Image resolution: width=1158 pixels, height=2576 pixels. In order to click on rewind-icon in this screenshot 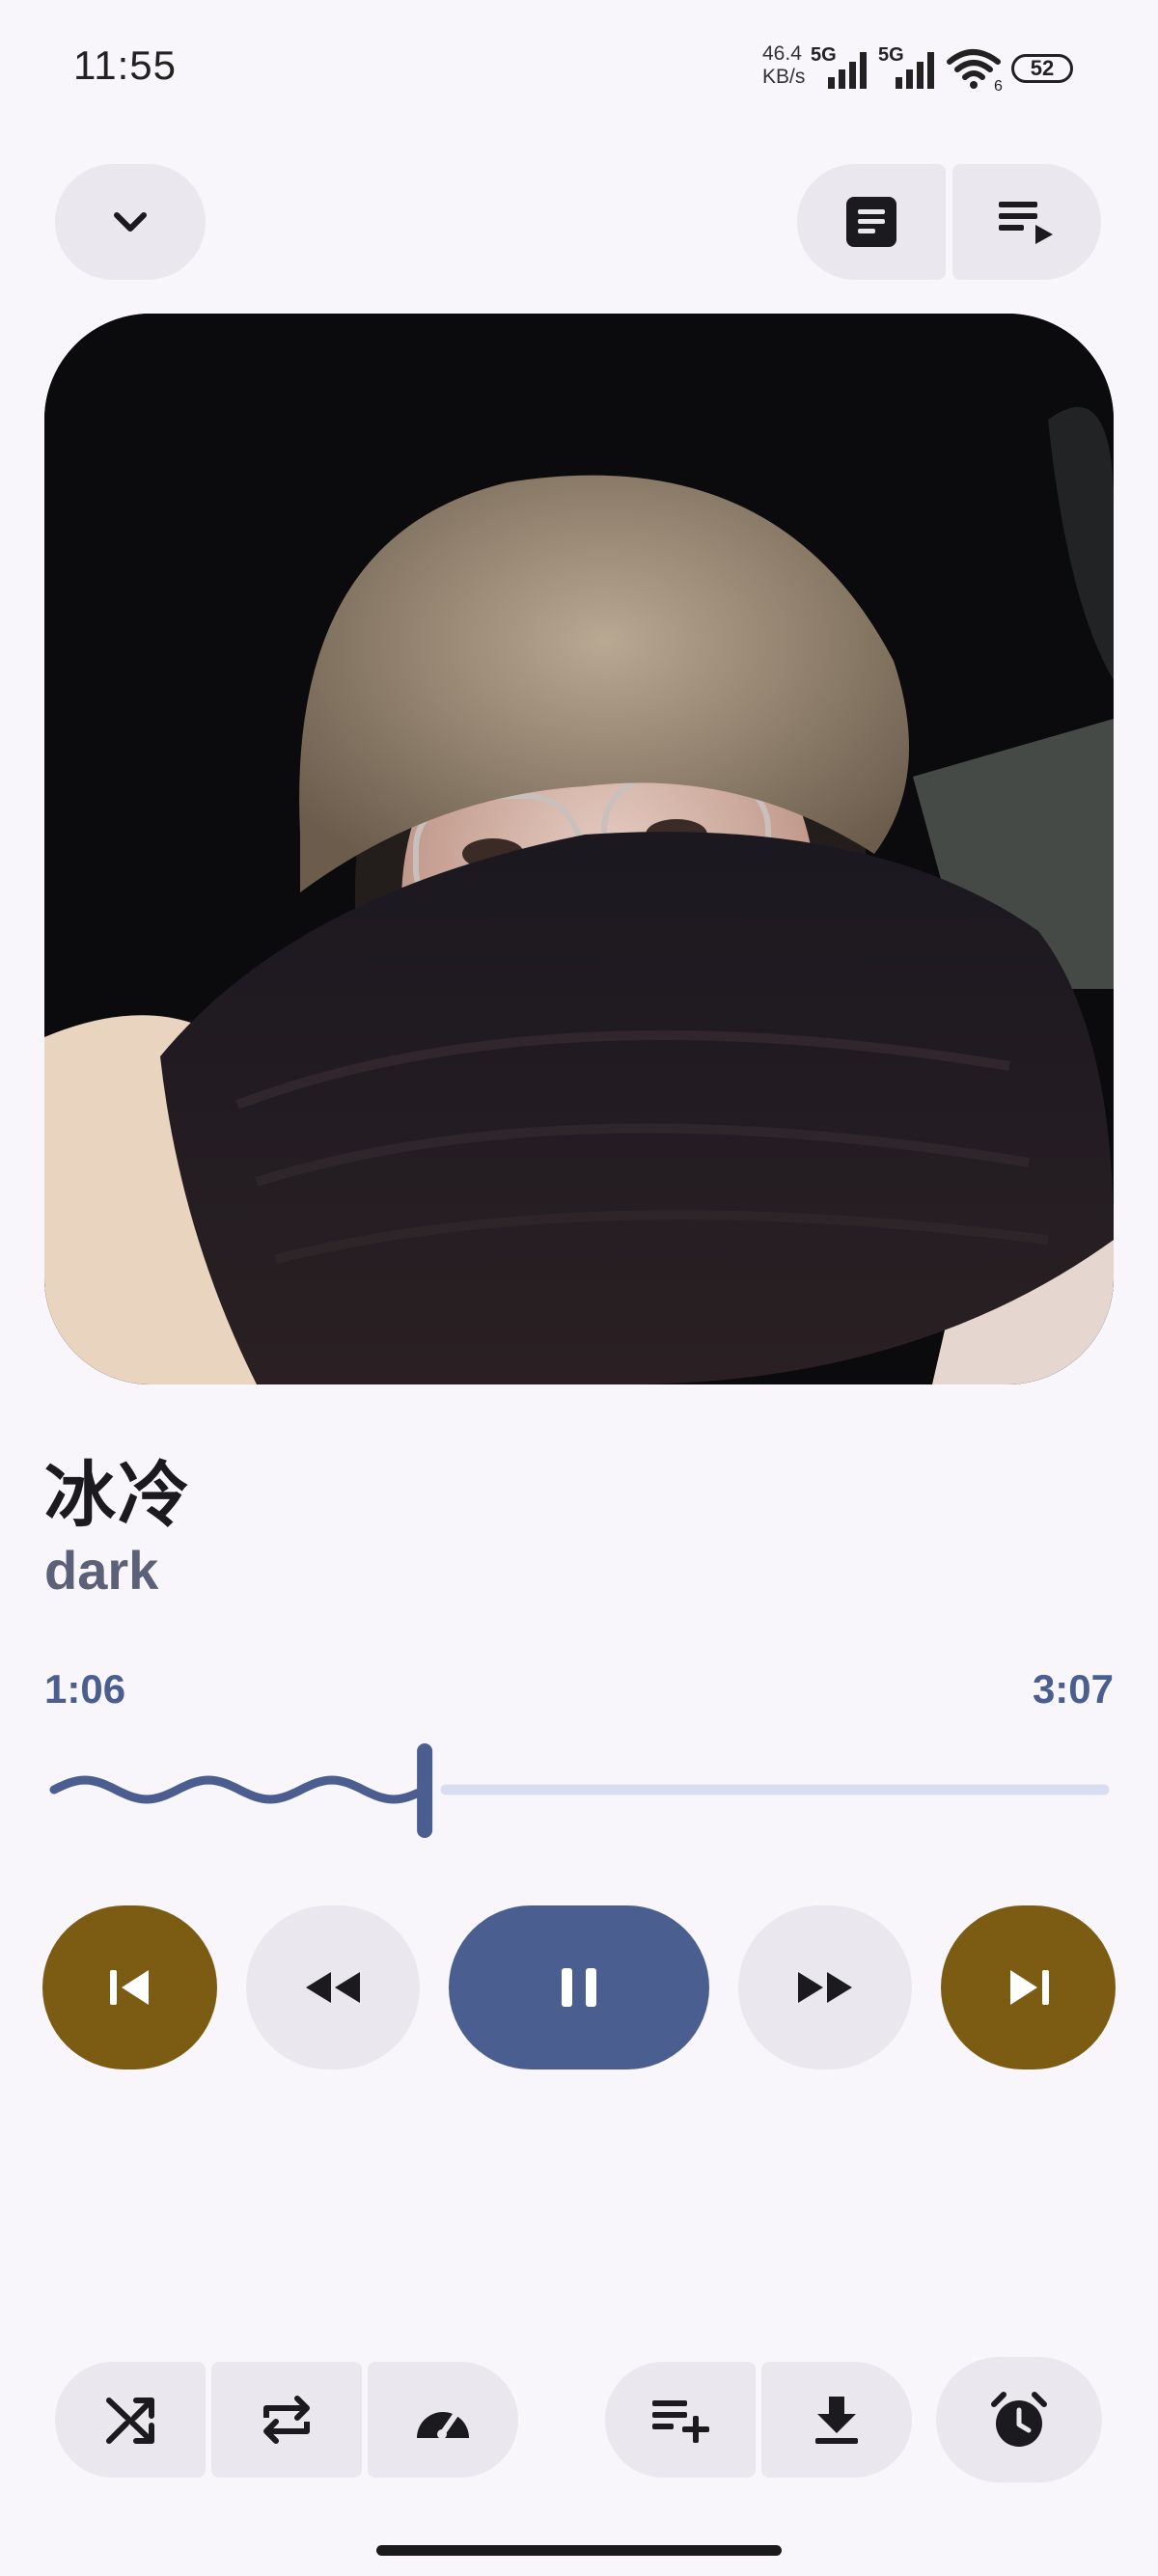, I will do `click(333, 1988)`.